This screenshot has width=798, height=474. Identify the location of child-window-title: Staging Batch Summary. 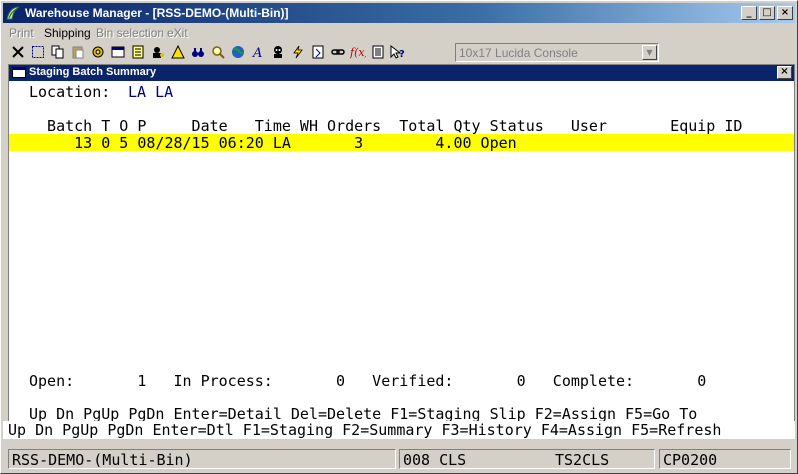
(93, 72).